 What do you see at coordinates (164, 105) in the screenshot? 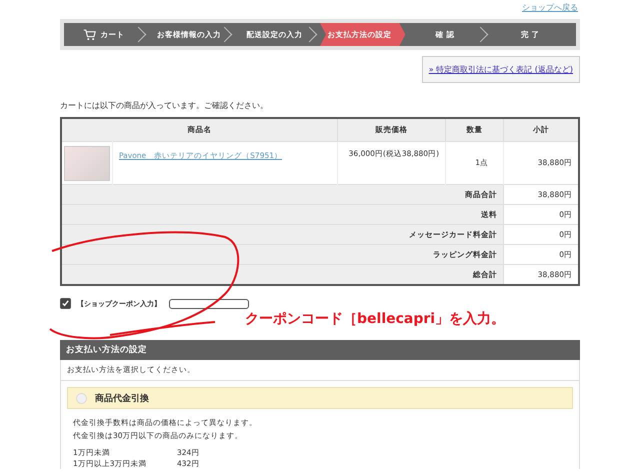
I see `cart-intro-text: カートには以下の商品が入っています。ご確認ください。` at bounding box center [164, 105].